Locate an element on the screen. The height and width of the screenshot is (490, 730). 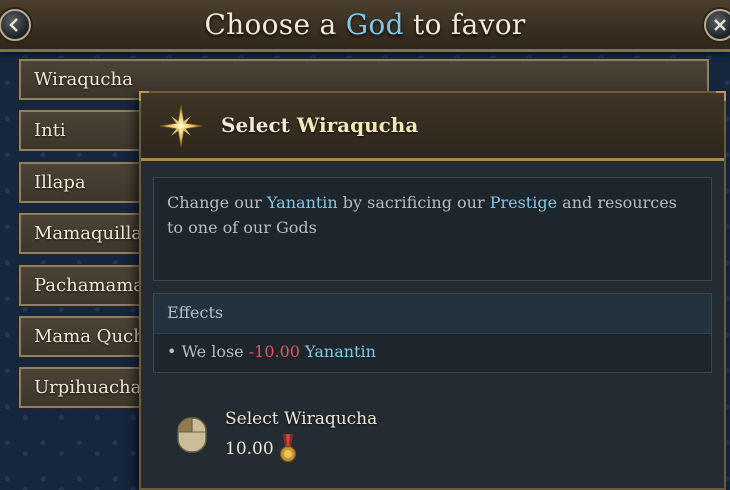
tooltip-title: Select Wiraqucha is located at coordinates (319, 125).